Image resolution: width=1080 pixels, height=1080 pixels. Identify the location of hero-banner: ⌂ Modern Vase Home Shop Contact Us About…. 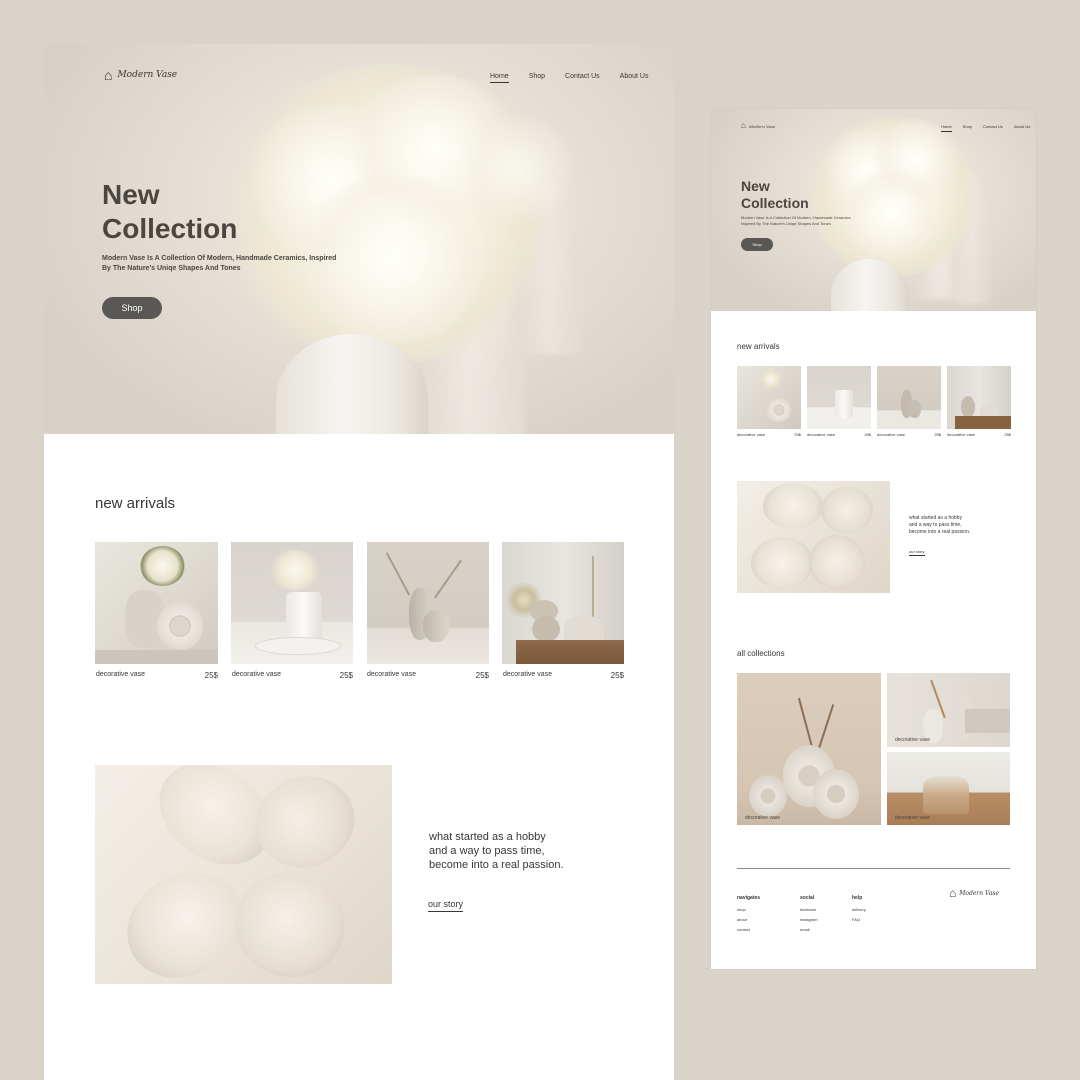
(873, 210).